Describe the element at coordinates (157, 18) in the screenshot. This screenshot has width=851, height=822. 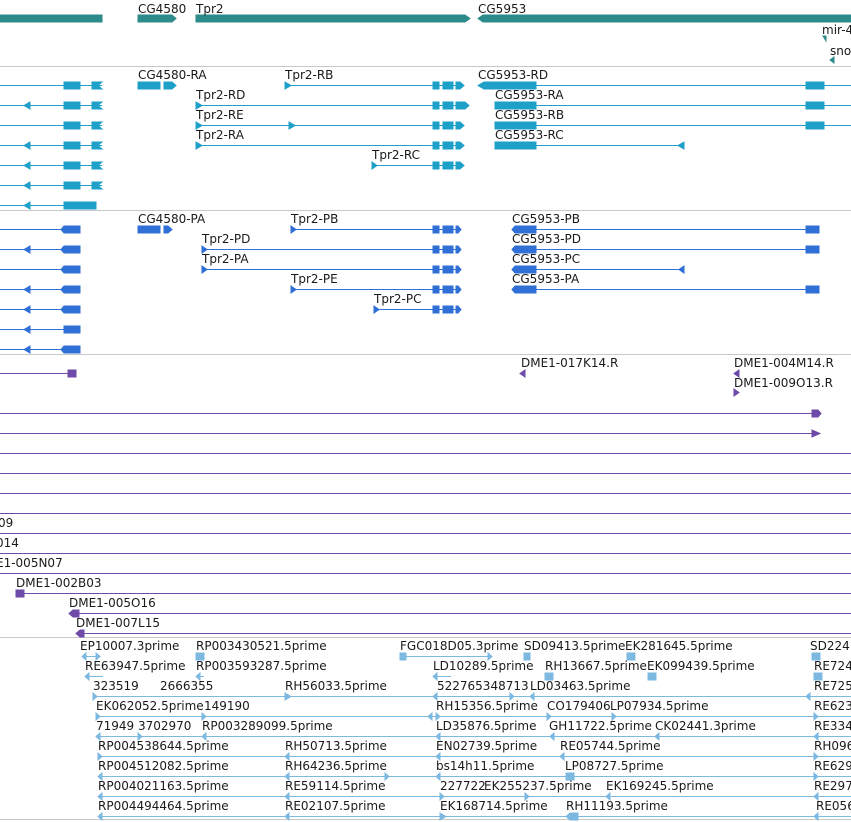
I see `gene-feature-cg4580` at that location.